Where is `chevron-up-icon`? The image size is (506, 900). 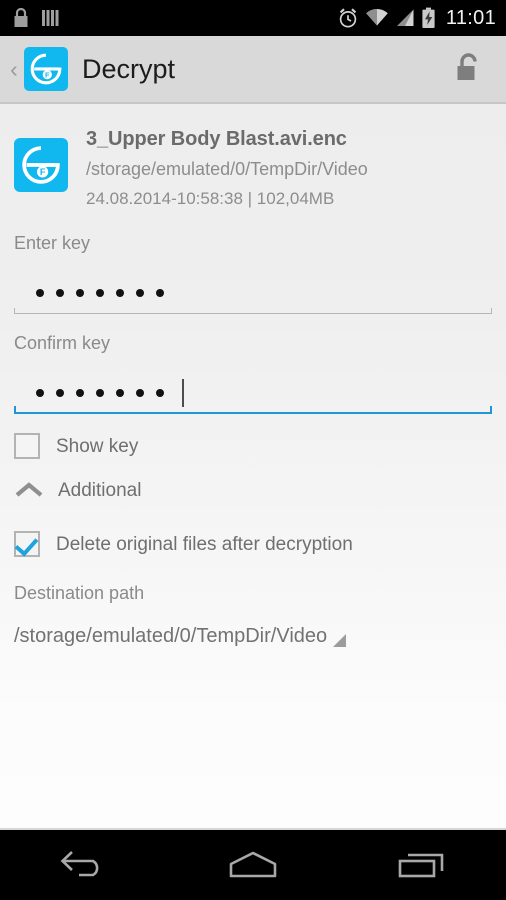
chevron-up-icon is located at coordinates (29, 490).